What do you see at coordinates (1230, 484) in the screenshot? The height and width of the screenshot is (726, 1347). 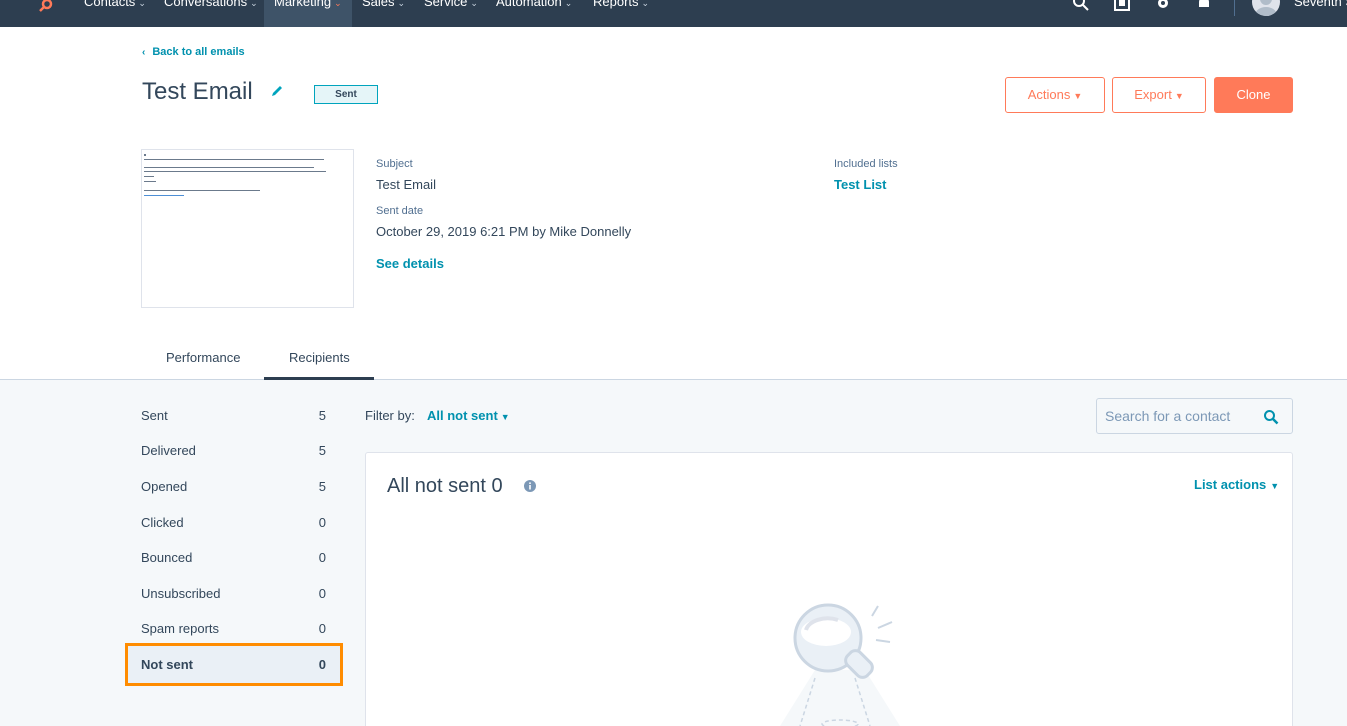 I see `list-actions-label: List actions` at bounding box center [1230, 484].